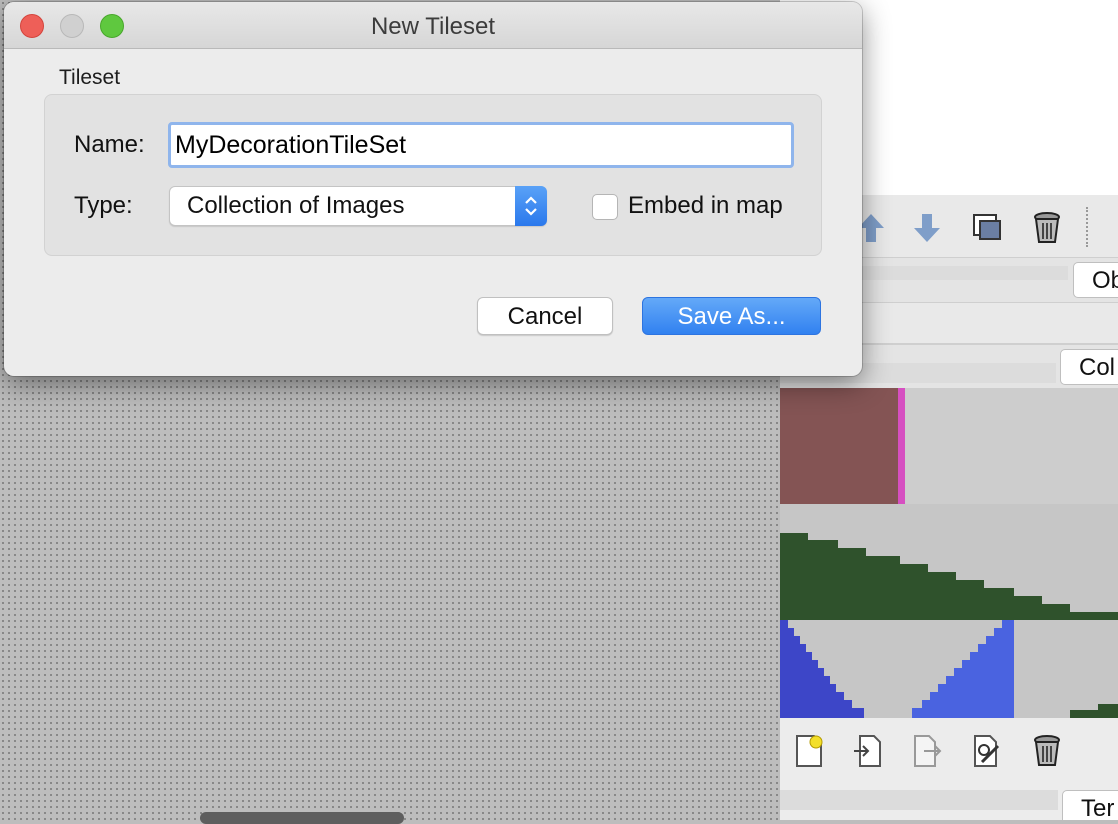  I want to click on toolbar-separator, so click(1087, 227).